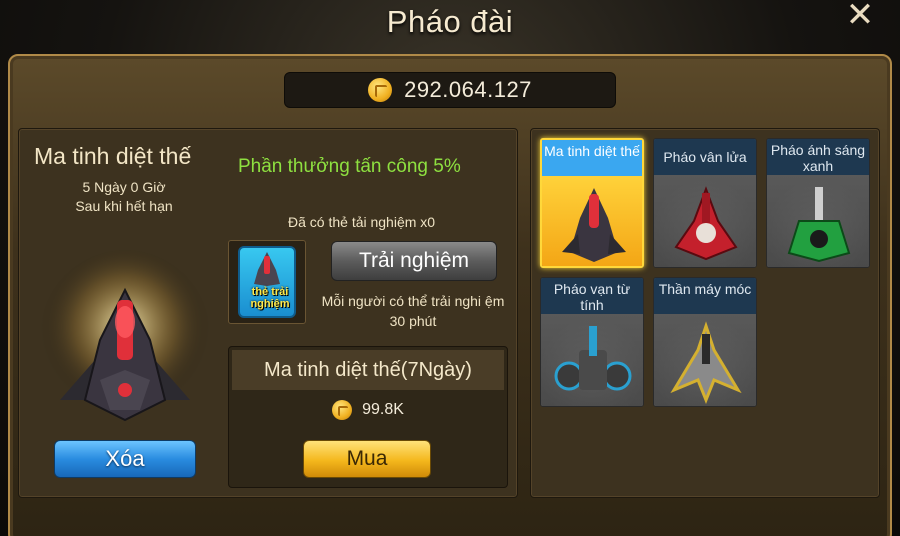  What do you see at coordinates (367, 459) in the screenshot?
I see `buy-button: Mua` at bounding box center [367, 459].